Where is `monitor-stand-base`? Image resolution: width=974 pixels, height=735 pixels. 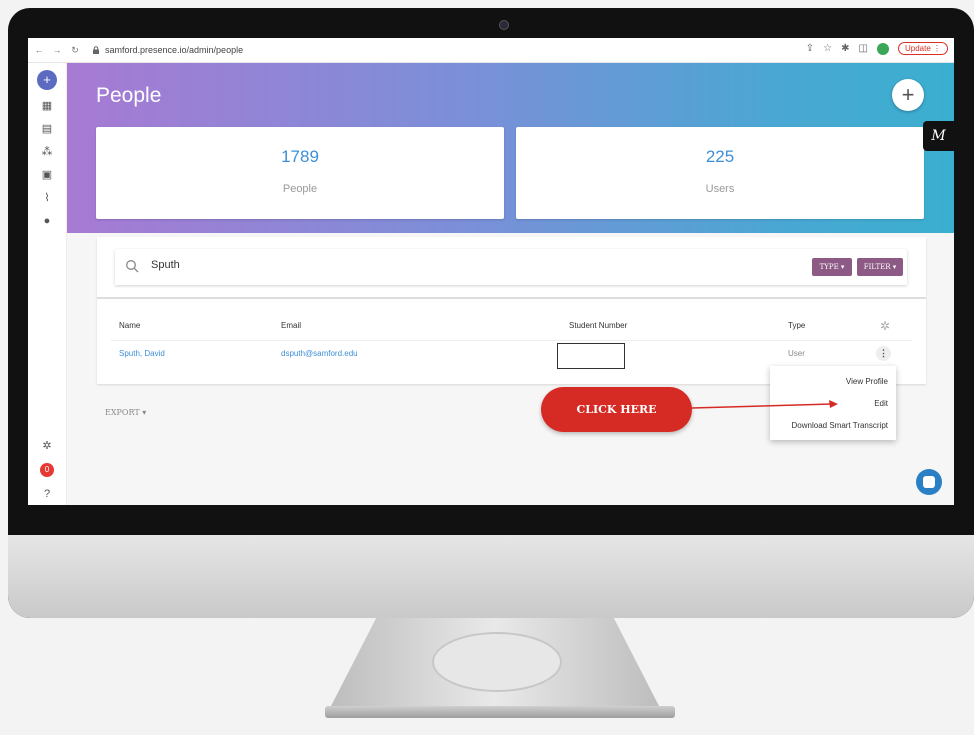
monitor-stand-base is located at coordinates (500, 712).